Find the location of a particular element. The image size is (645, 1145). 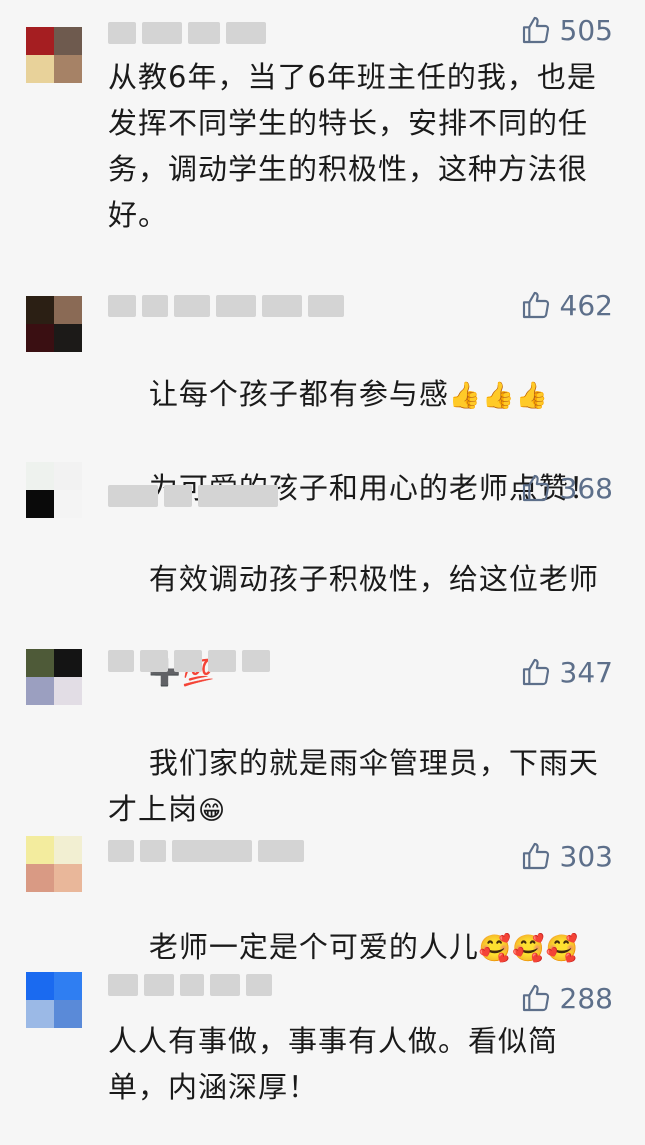

like-button: 462 is located at coordinates (566, 305).